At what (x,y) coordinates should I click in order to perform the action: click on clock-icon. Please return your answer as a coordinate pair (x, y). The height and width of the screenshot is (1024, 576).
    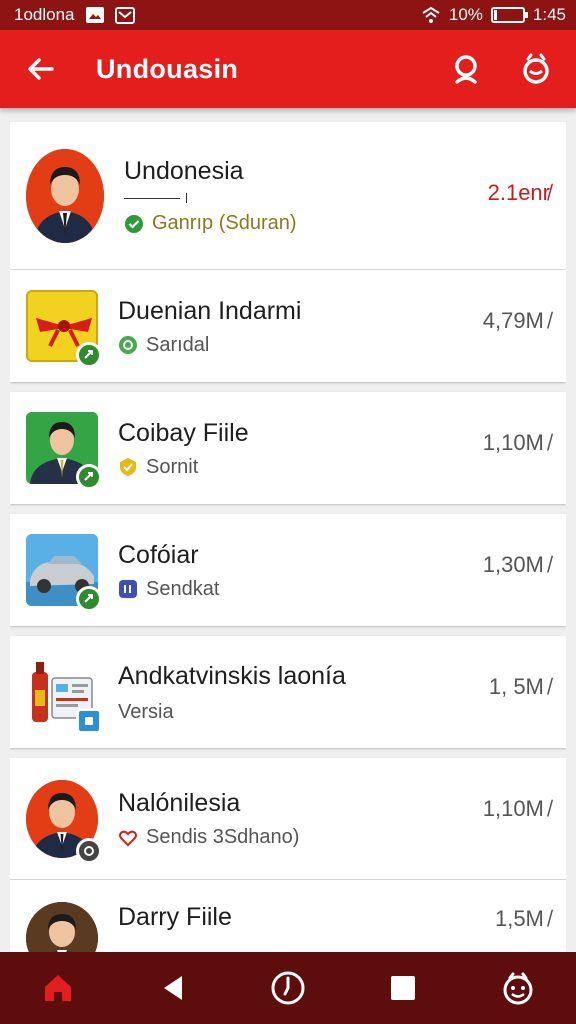
    Looking at the image, I should click on (288, 988).